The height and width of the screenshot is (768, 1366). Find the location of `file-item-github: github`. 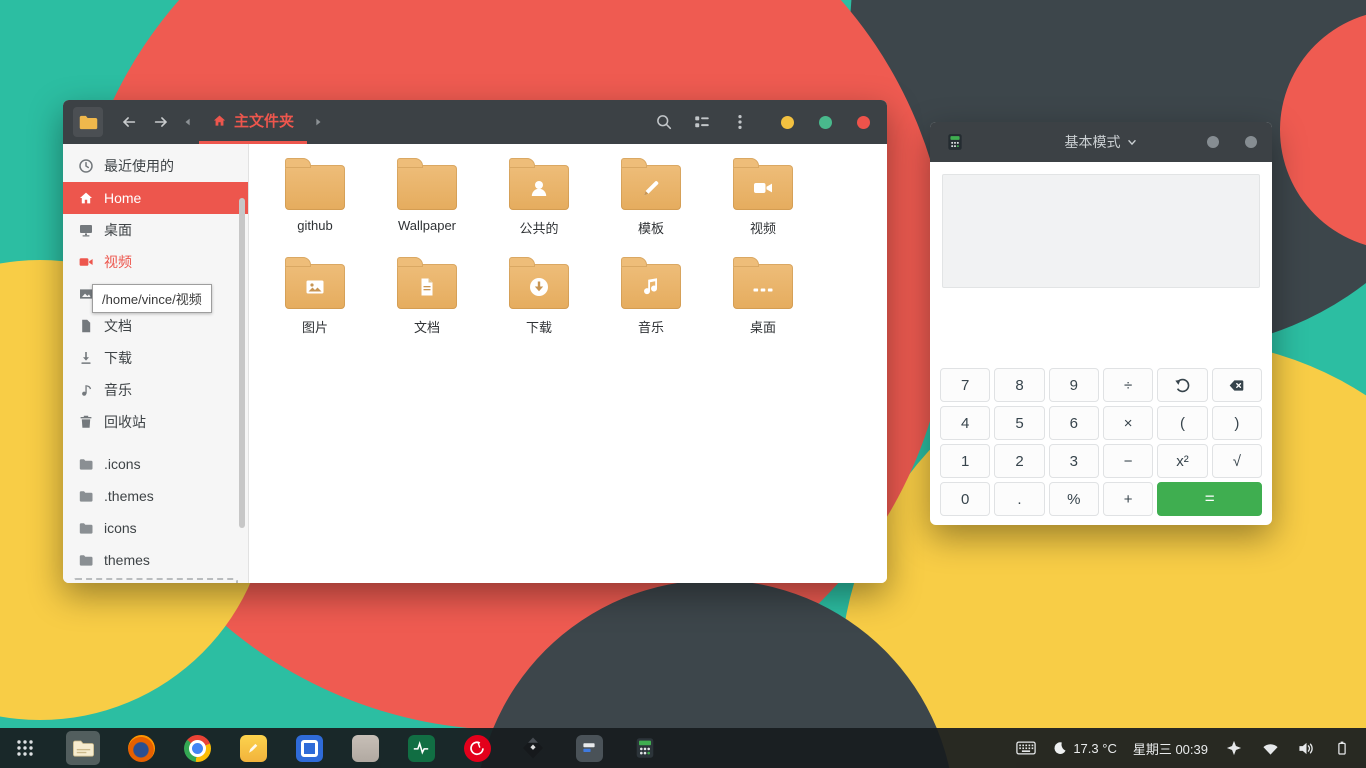

file-item-github: github is located at coordinates (315, 205).